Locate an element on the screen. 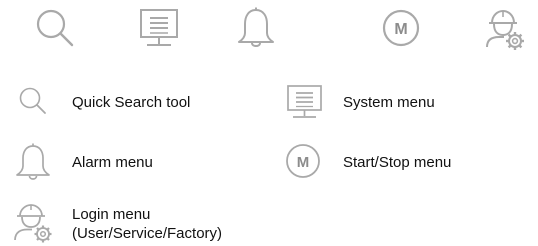 The width and height of the screenshot is (538, 246). legend-system-menu-label: System menu is located at coordinates (389, 102).